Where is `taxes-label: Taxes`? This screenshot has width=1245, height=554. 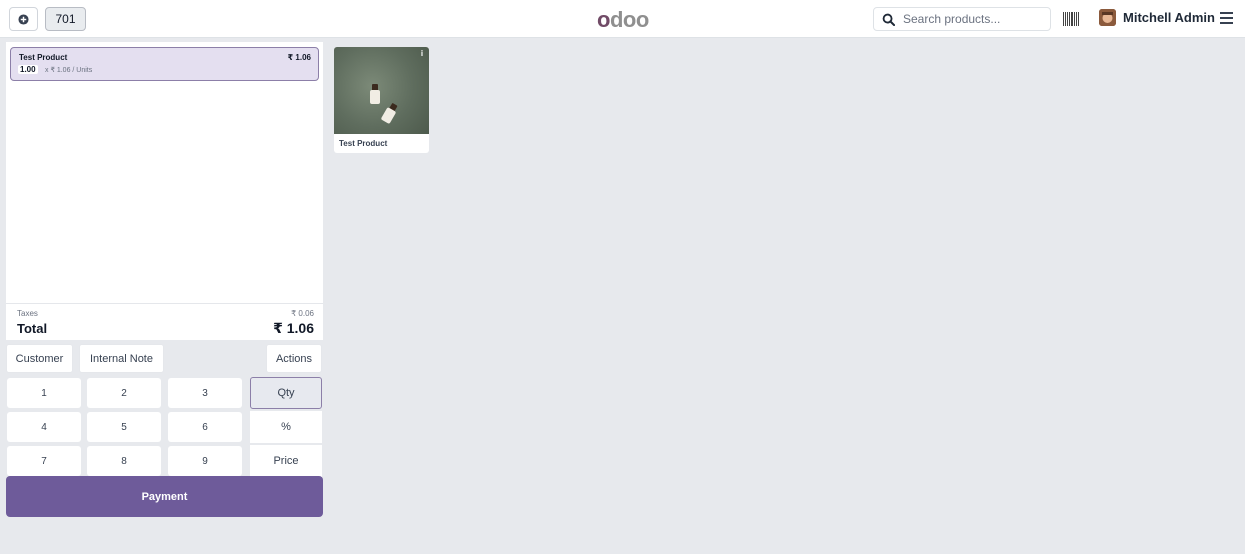 taxes-label: Taxes is located at coordinates (27, 313).